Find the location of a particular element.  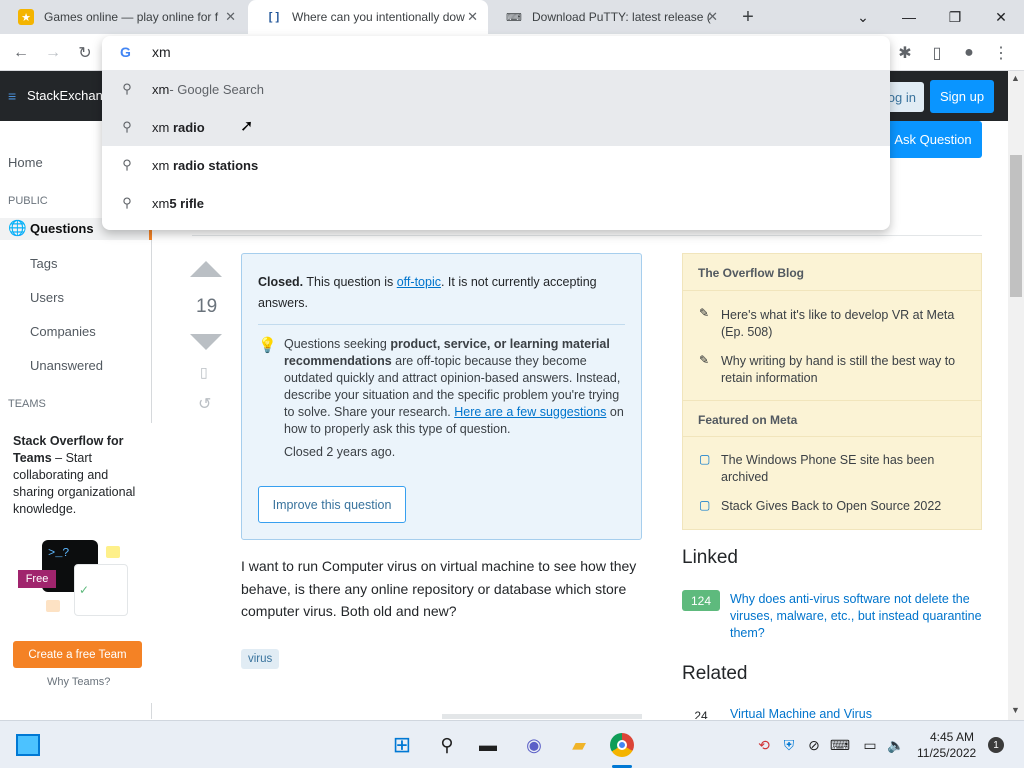

nav-users: Users is located at coordinates (47, 297).